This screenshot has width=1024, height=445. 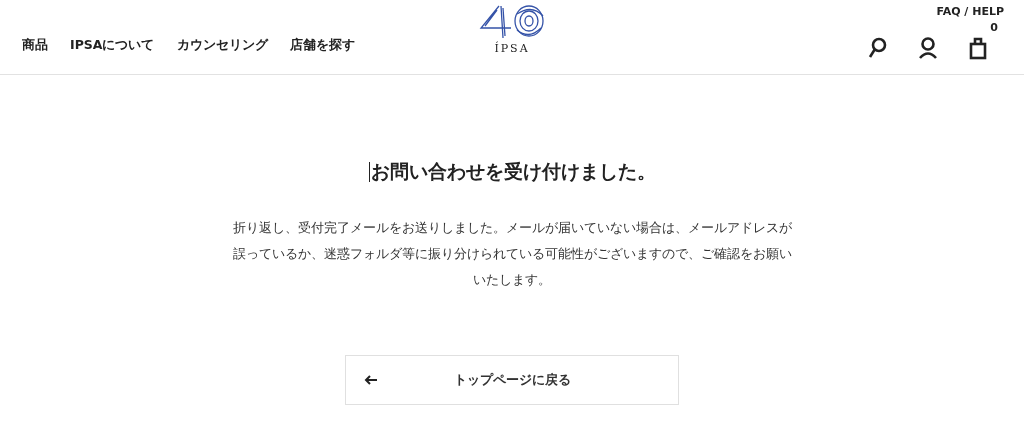 I want to click on confirmation-message: 折り返し、受付完了メールをお送りしました。メールが届いていない場合は、メールアドレスが誤っているか、迷惑フォルダ等に振り分けられている可能性がございますので、ご確認をお願いいたします。, so click(x=512, y=254).